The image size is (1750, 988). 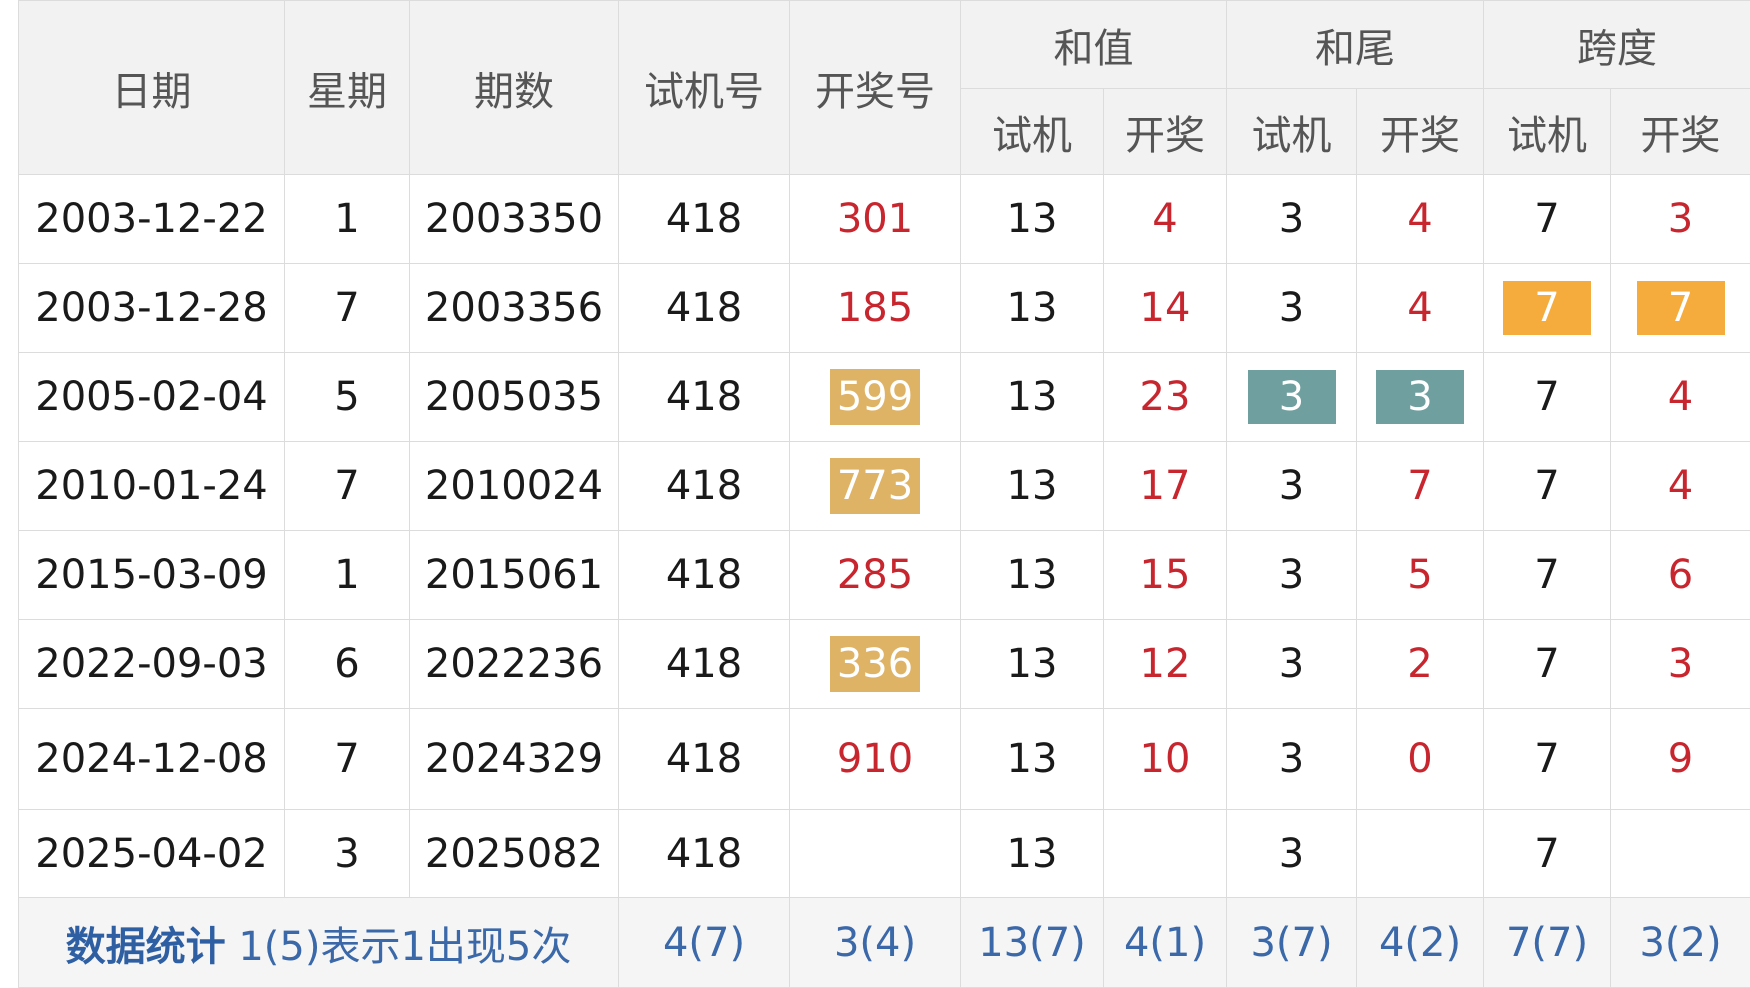 I want to click on subheader-sum-draw: 开奖, so click(x=1165, y=131).